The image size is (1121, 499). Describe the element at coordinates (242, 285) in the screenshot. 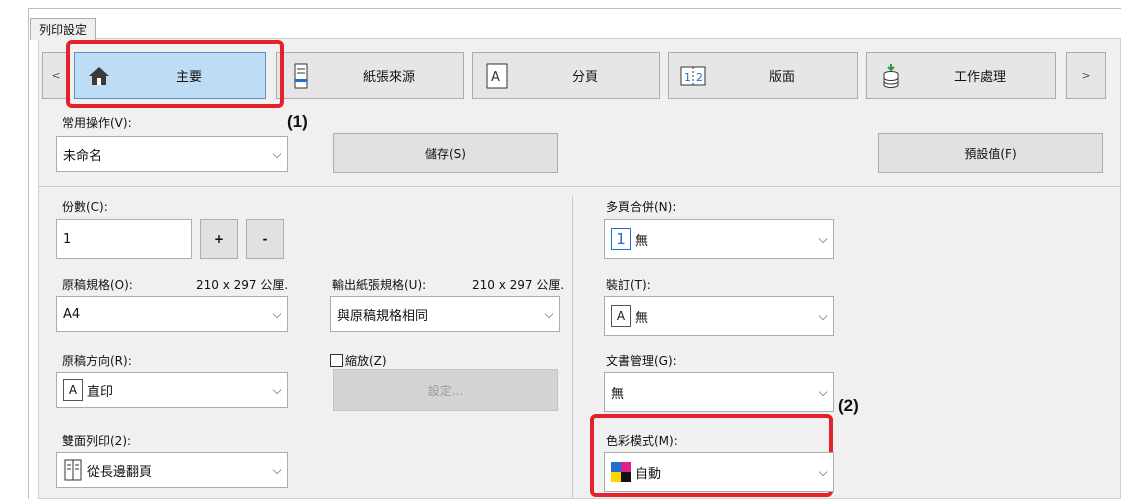

I see `original-size-dimension: 210 x 297 公厘.` at that location.